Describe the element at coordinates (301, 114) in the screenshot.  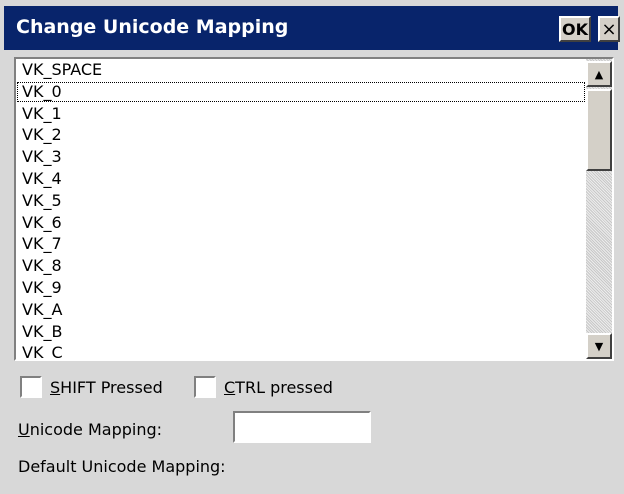
I see `list-item: VK_1` at that location.